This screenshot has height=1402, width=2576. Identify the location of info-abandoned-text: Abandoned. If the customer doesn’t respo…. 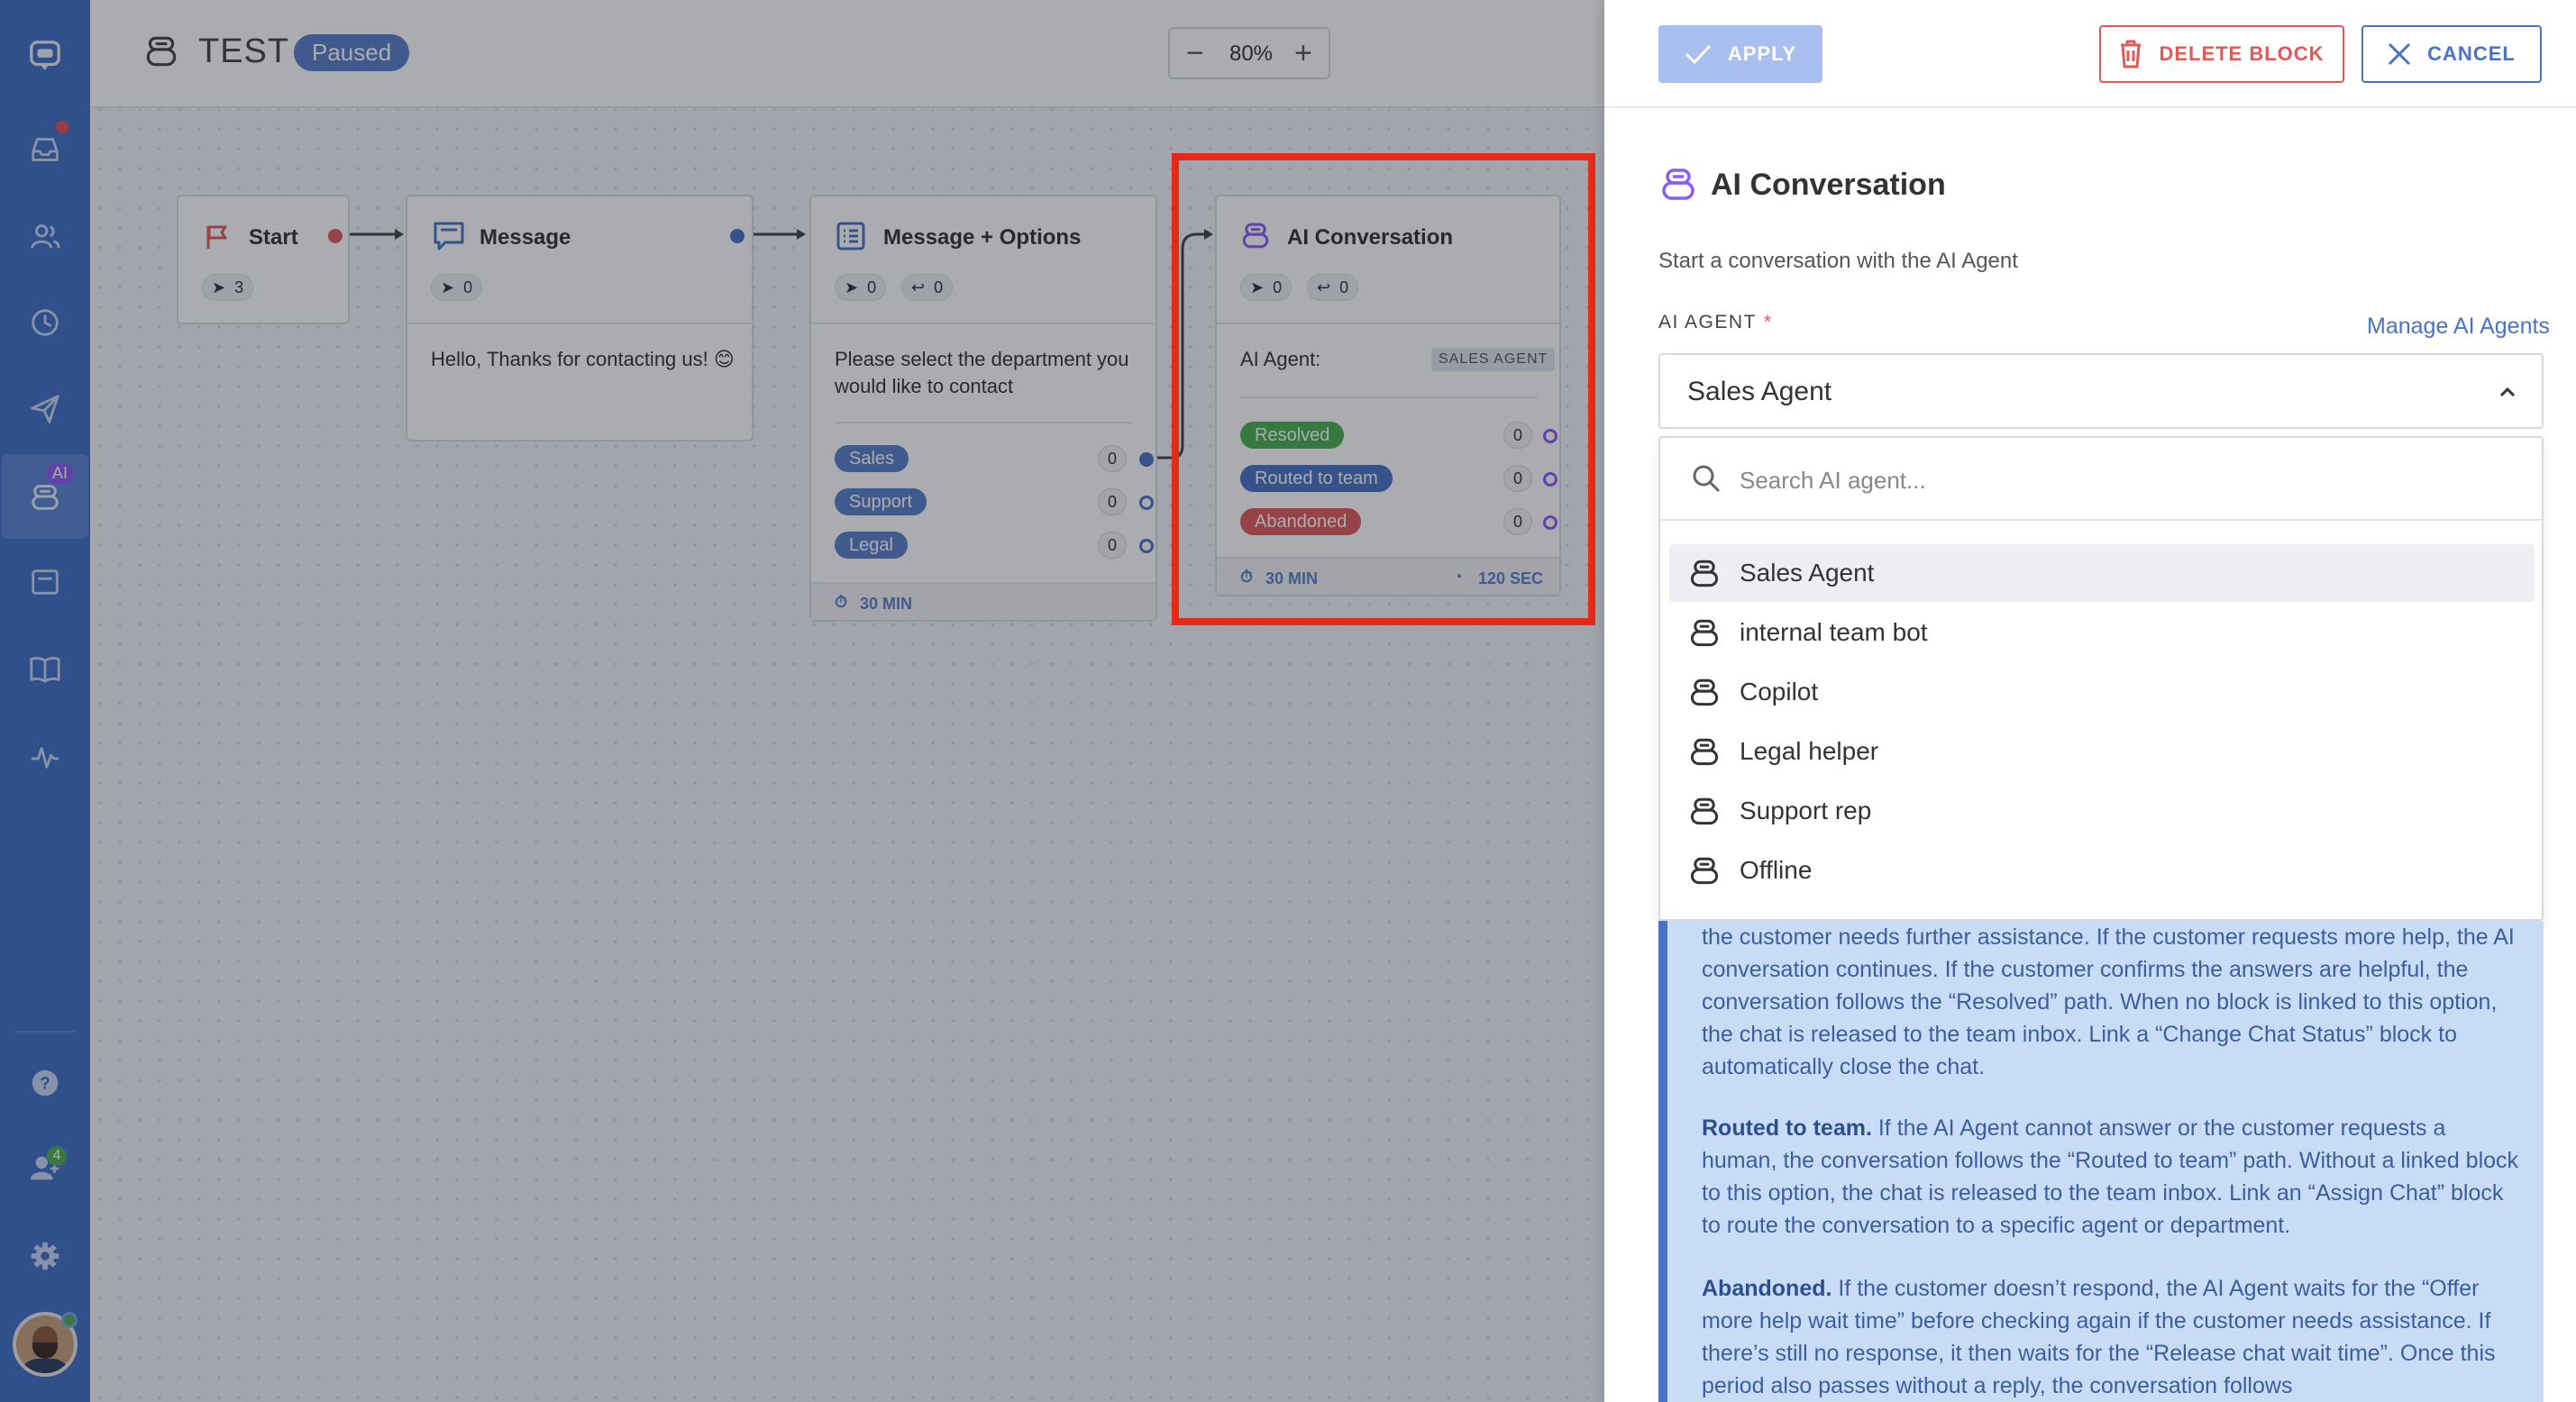
(2099, 1337).